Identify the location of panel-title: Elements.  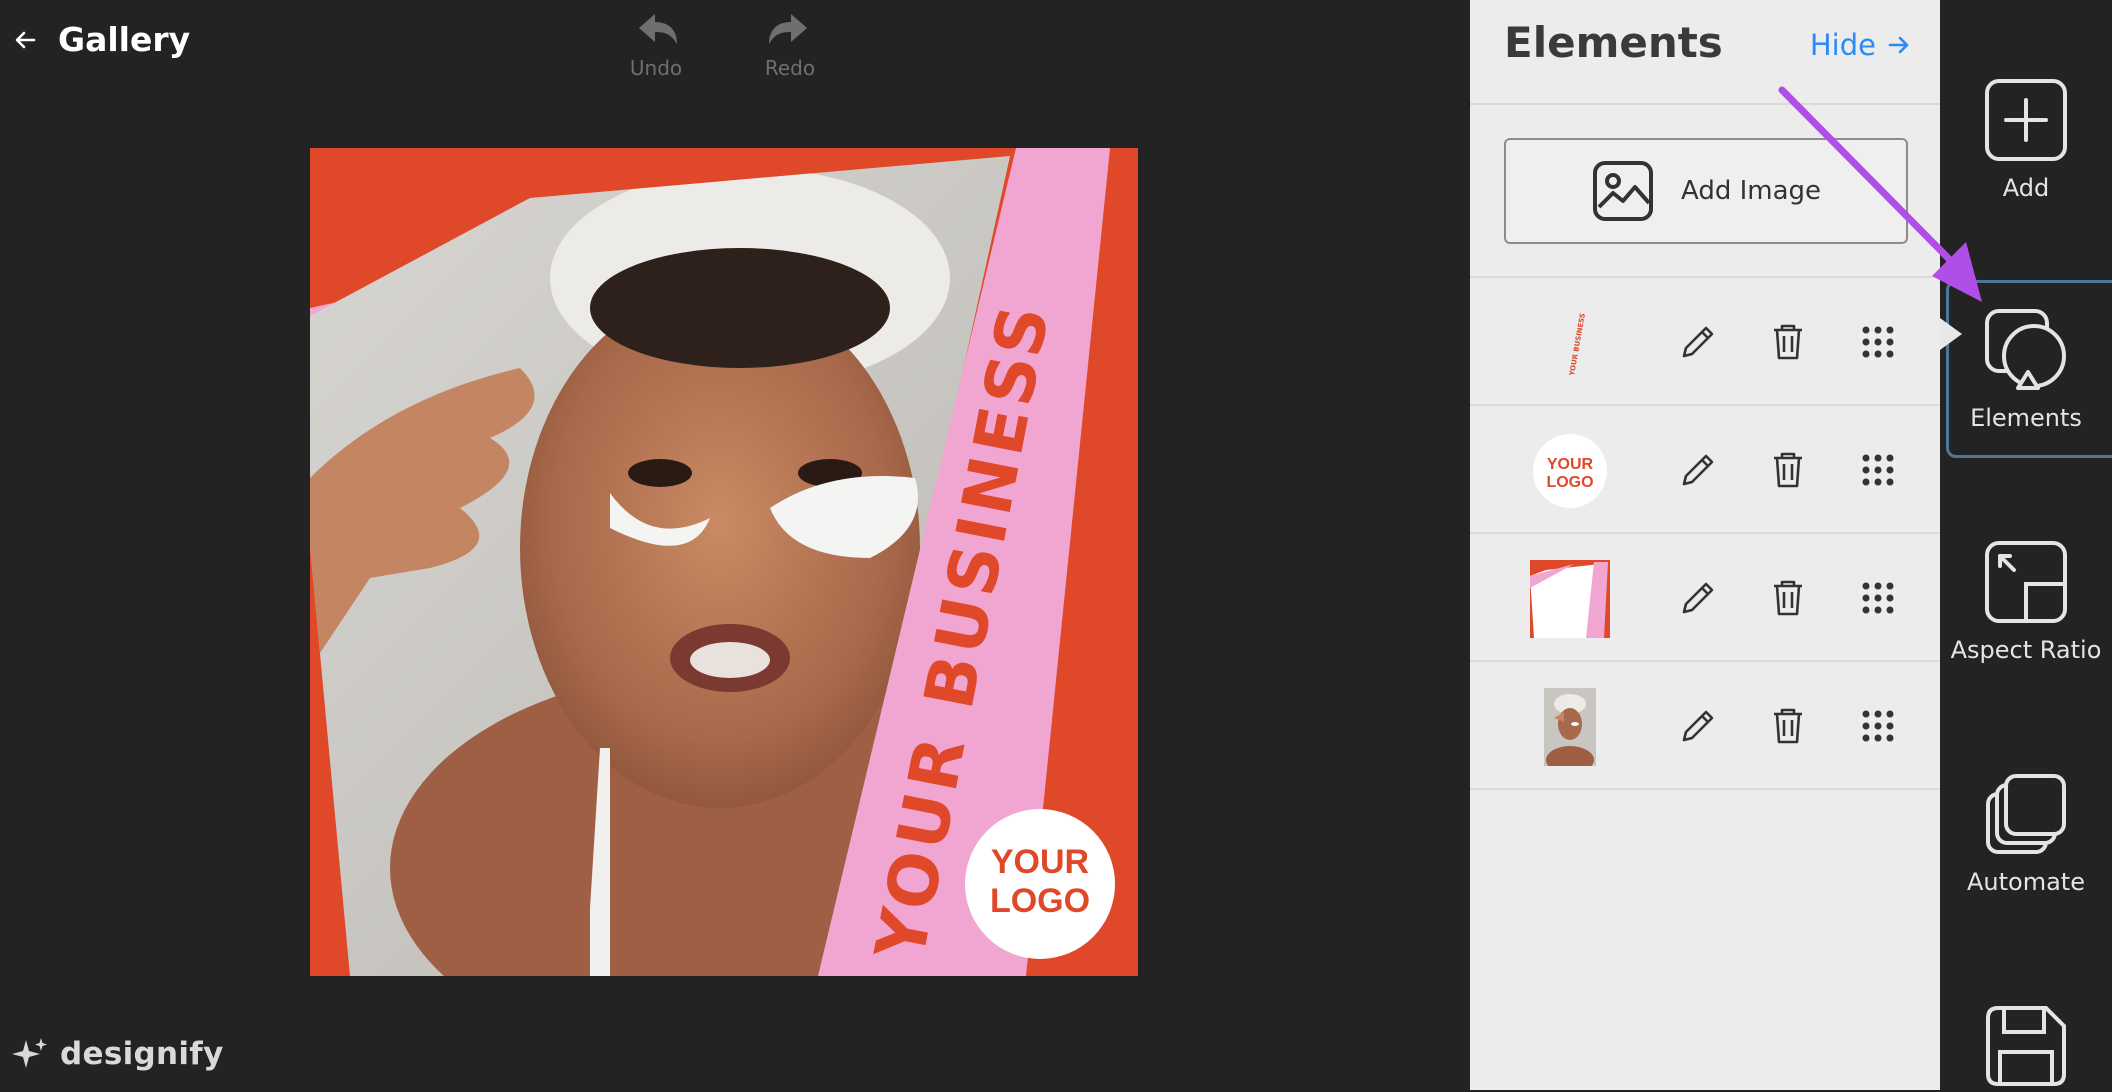
(1613, 42).